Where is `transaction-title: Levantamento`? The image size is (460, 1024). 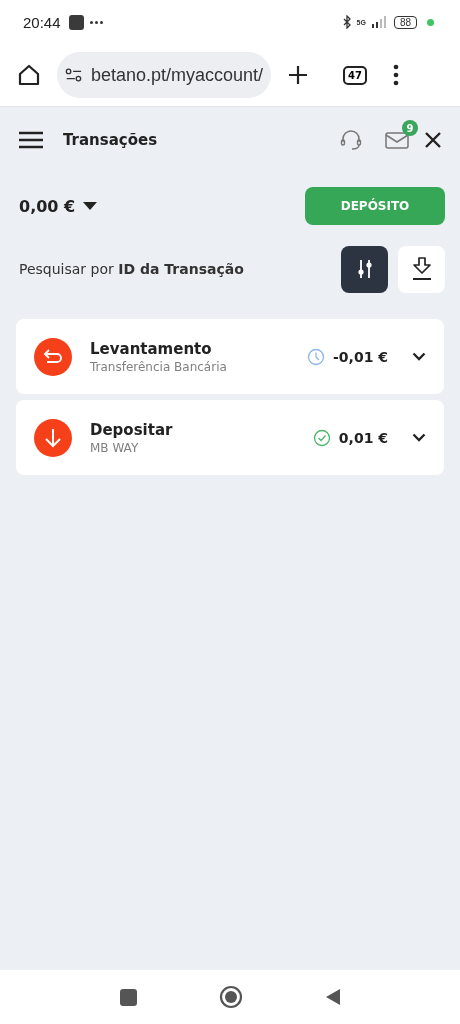 transaction-title: Levantamento is located at coordinates (151, 348).